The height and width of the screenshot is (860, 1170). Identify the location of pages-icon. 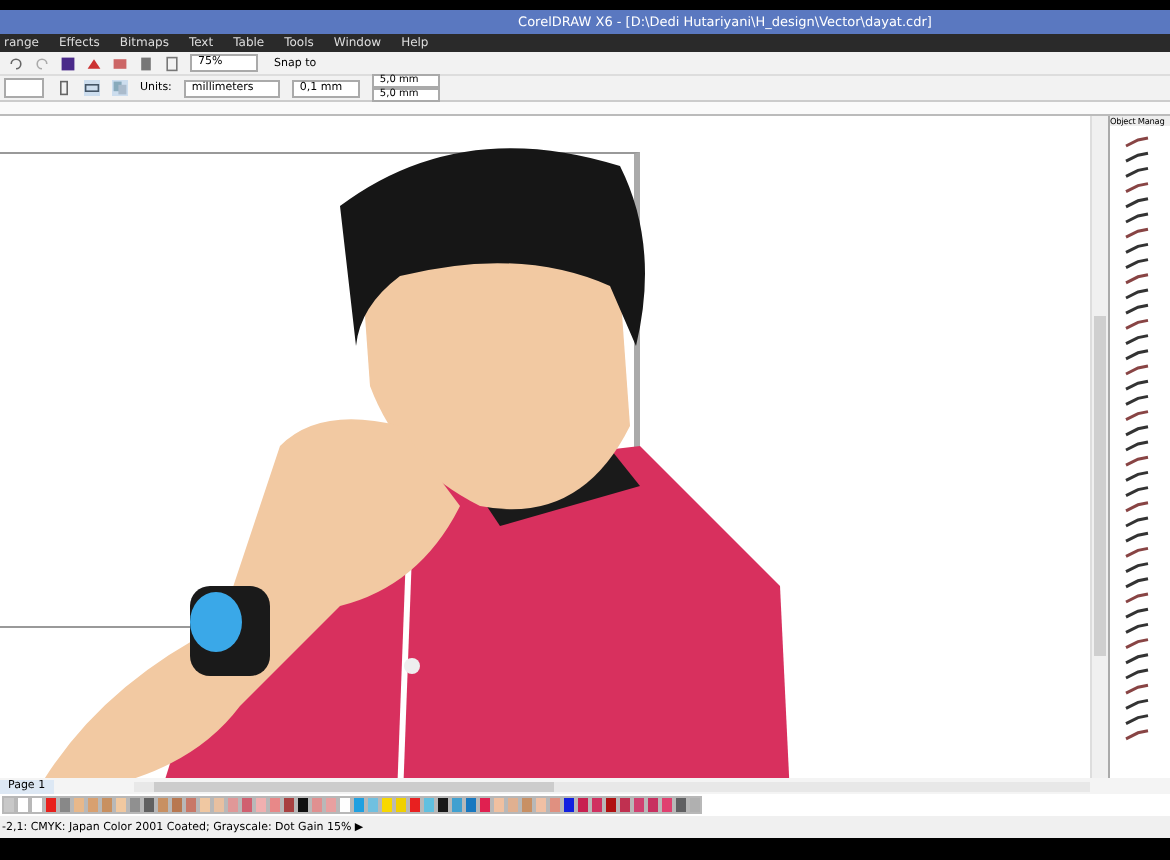
(120, 88).